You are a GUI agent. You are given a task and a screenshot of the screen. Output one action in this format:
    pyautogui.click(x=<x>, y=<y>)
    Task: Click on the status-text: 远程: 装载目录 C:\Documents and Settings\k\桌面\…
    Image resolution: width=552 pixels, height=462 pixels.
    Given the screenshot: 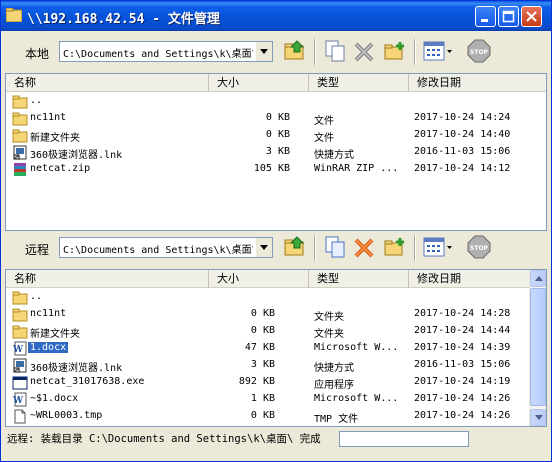 What is the action you would take?
    pyautogui.click(x=164, y=439)
    